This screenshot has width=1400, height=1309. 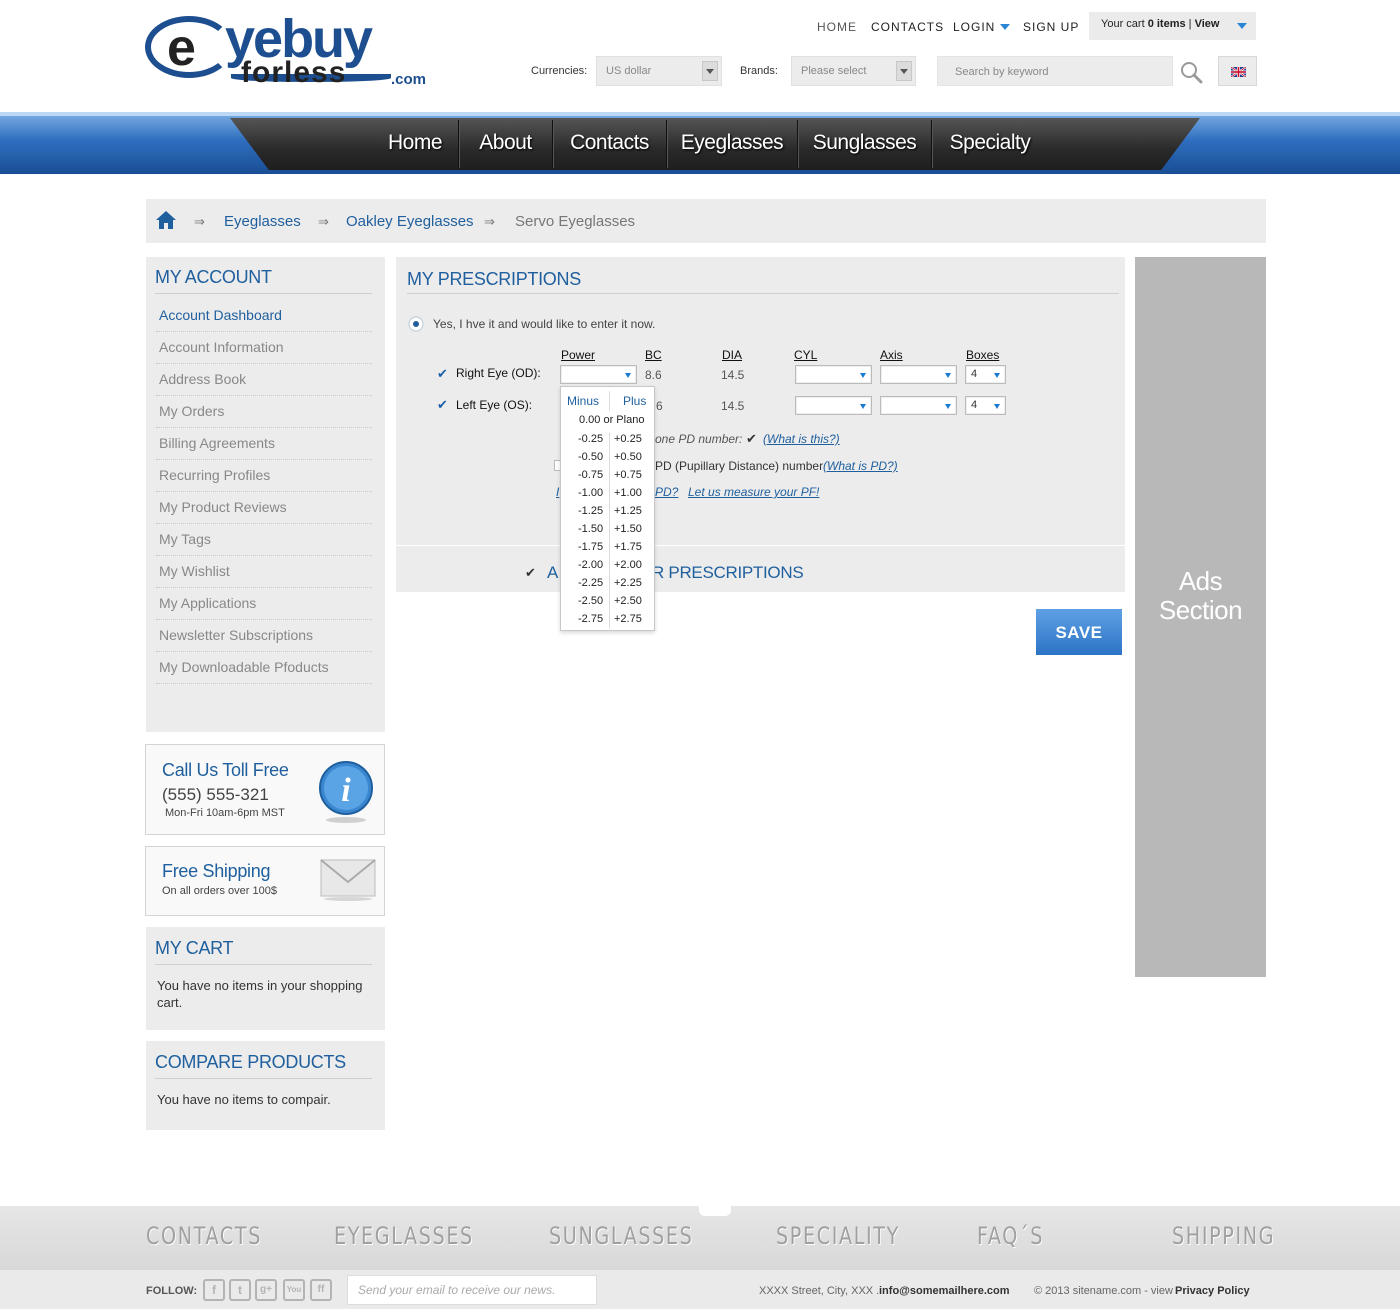 What do you see at coordinates (634, 401) in the screenshot?
I see `dropdown-plus-header: Plus` at bounding box center [634, 401].